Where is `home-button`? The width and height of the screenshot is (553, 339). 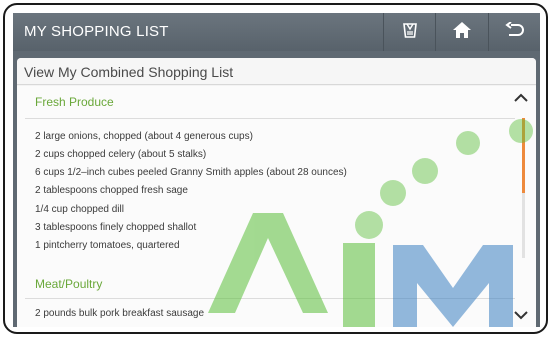 home-button is located at coordinates (461, 32).